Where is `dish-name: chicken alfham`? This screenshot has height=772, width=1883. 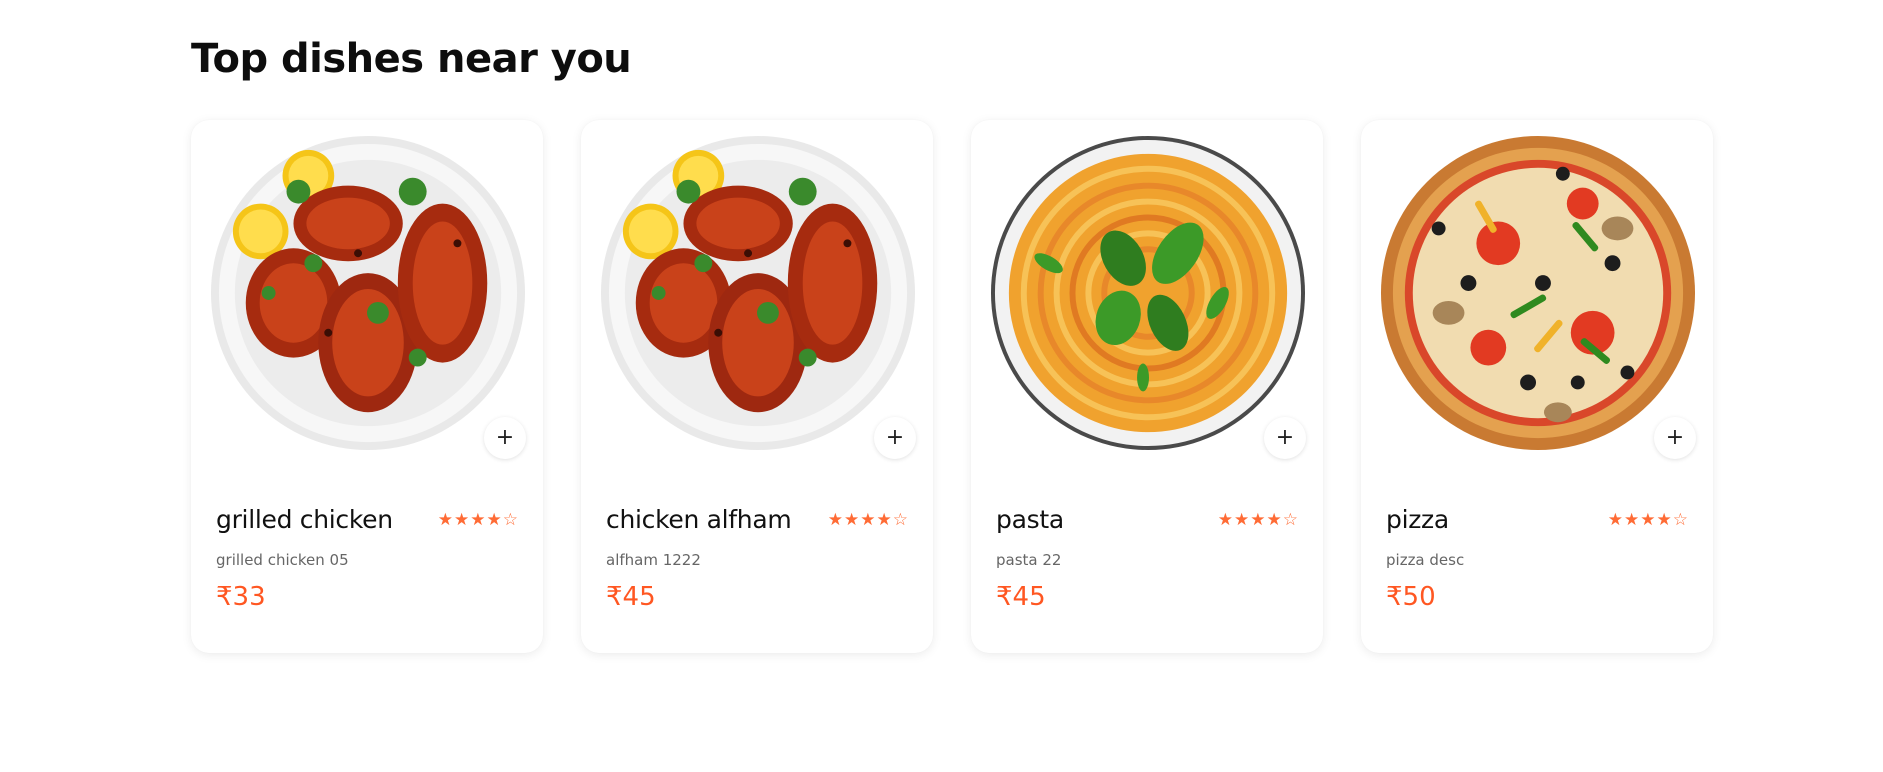
dish-name: chicken alfham is located at coordinates (699, 519).